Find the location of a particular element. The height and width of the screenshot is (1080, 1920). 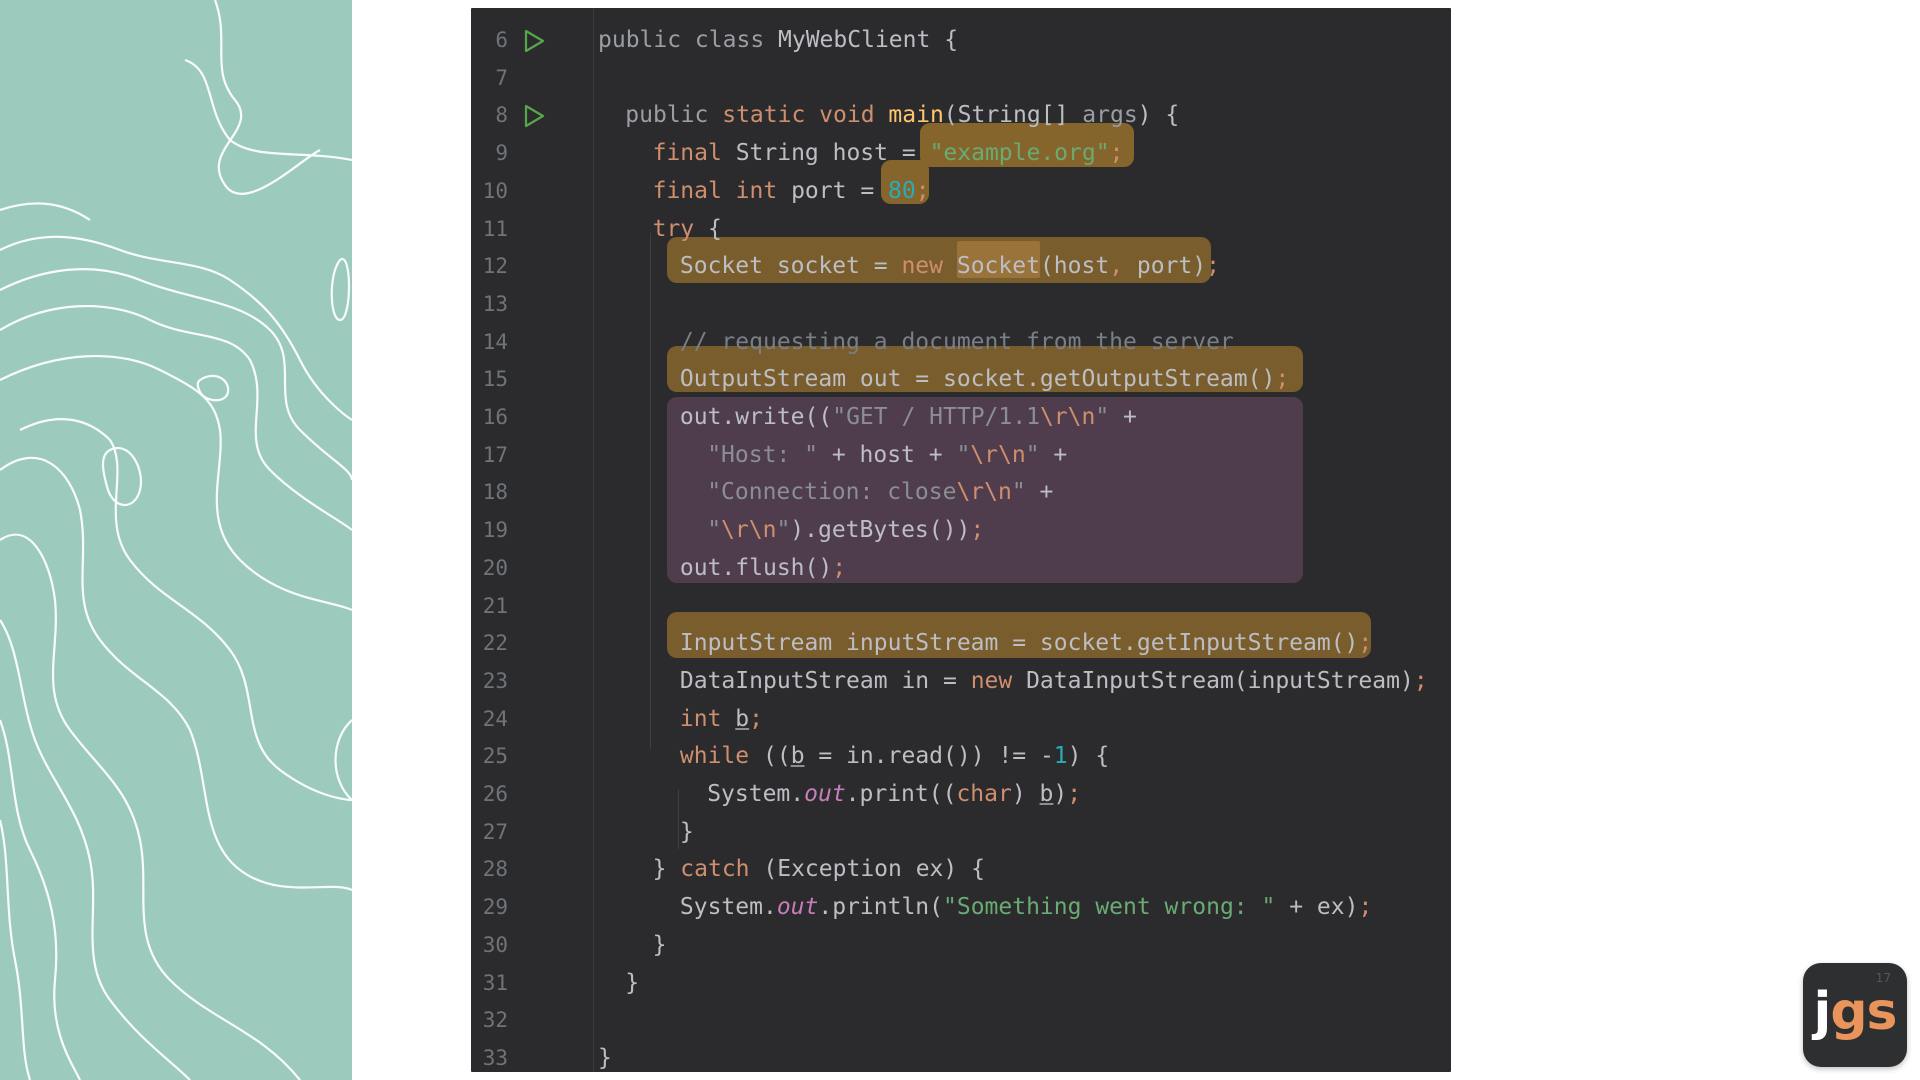

code-line: 9 final String host = "example.org"; is located at coordinates (961, 153).